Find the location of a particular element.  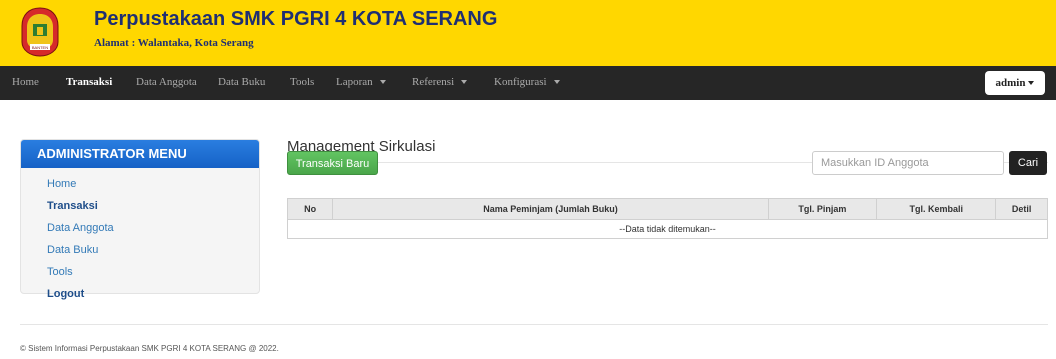

table-row: --Data tidak ditemukan-- is located at coordinates (667, 229).